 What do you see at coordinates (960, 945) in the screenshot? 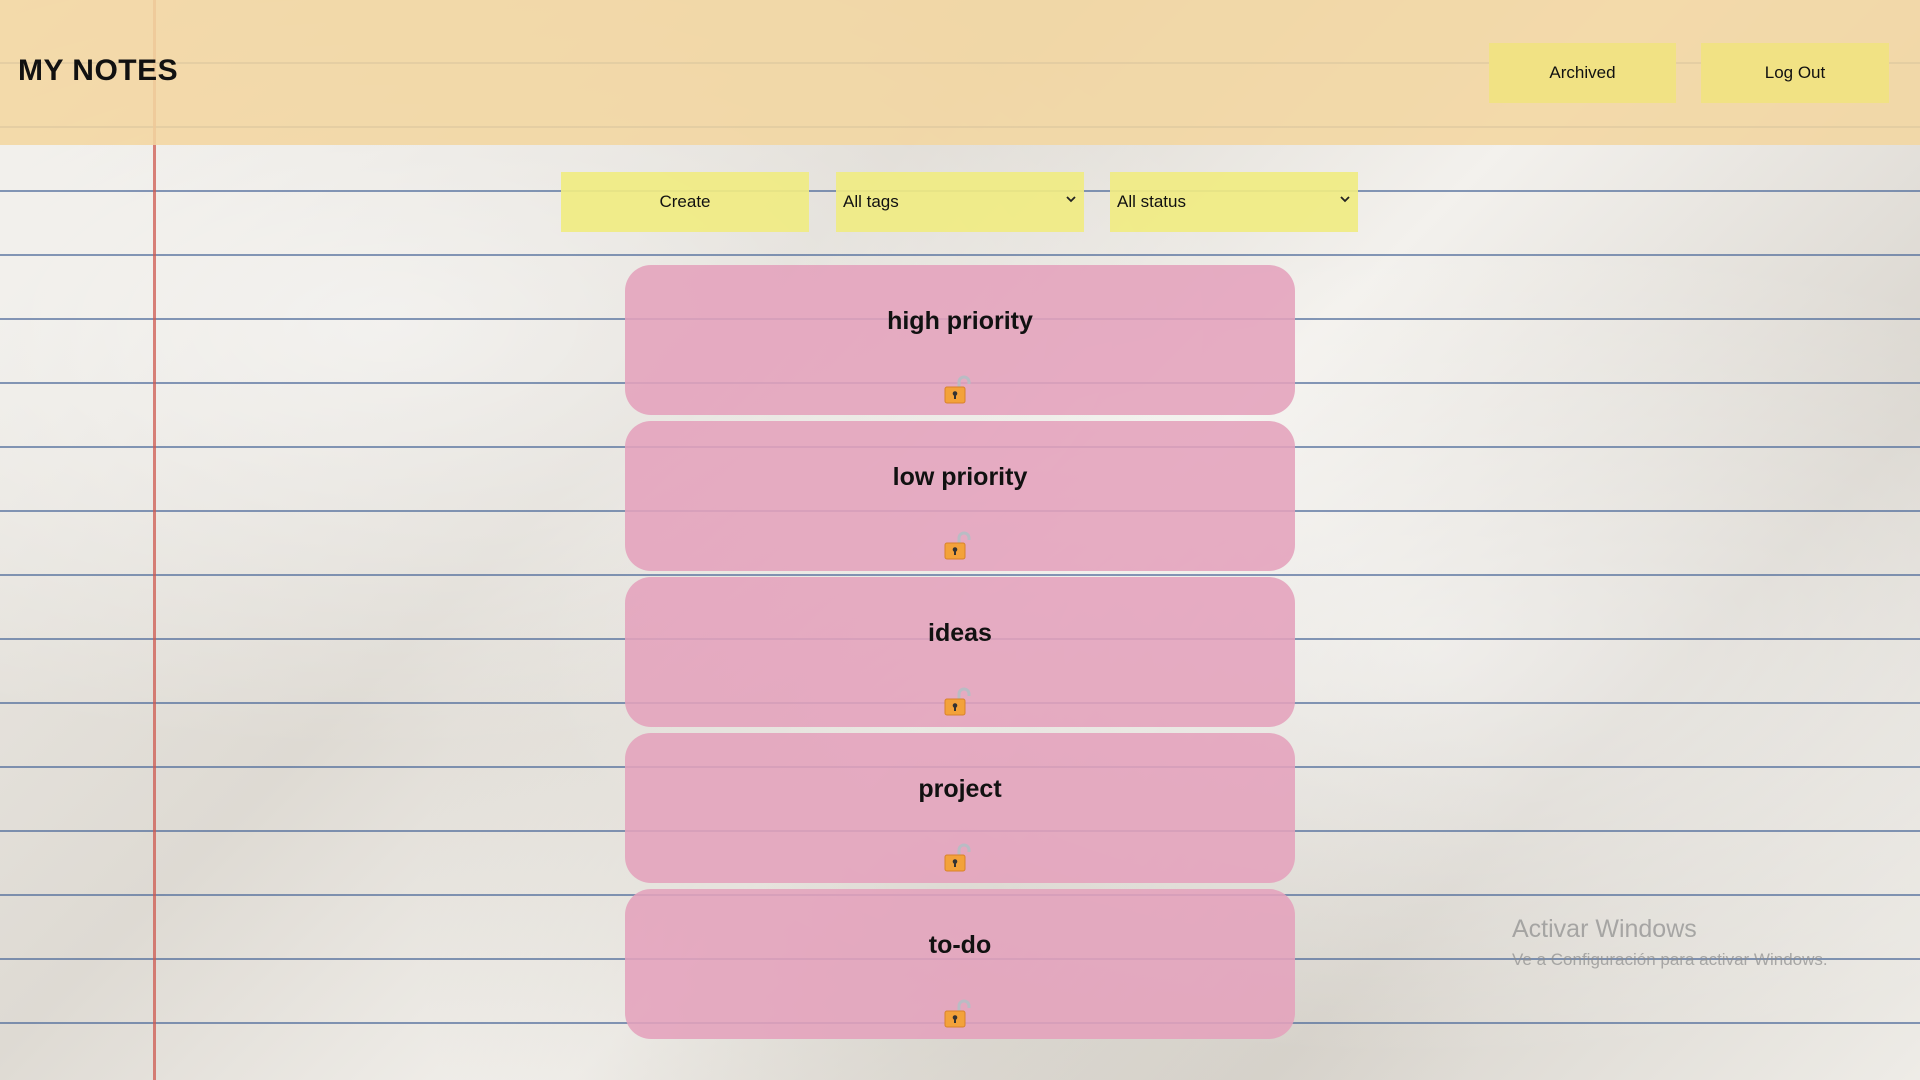
I see `note-title: to-do` at bounding box center [960, 945].